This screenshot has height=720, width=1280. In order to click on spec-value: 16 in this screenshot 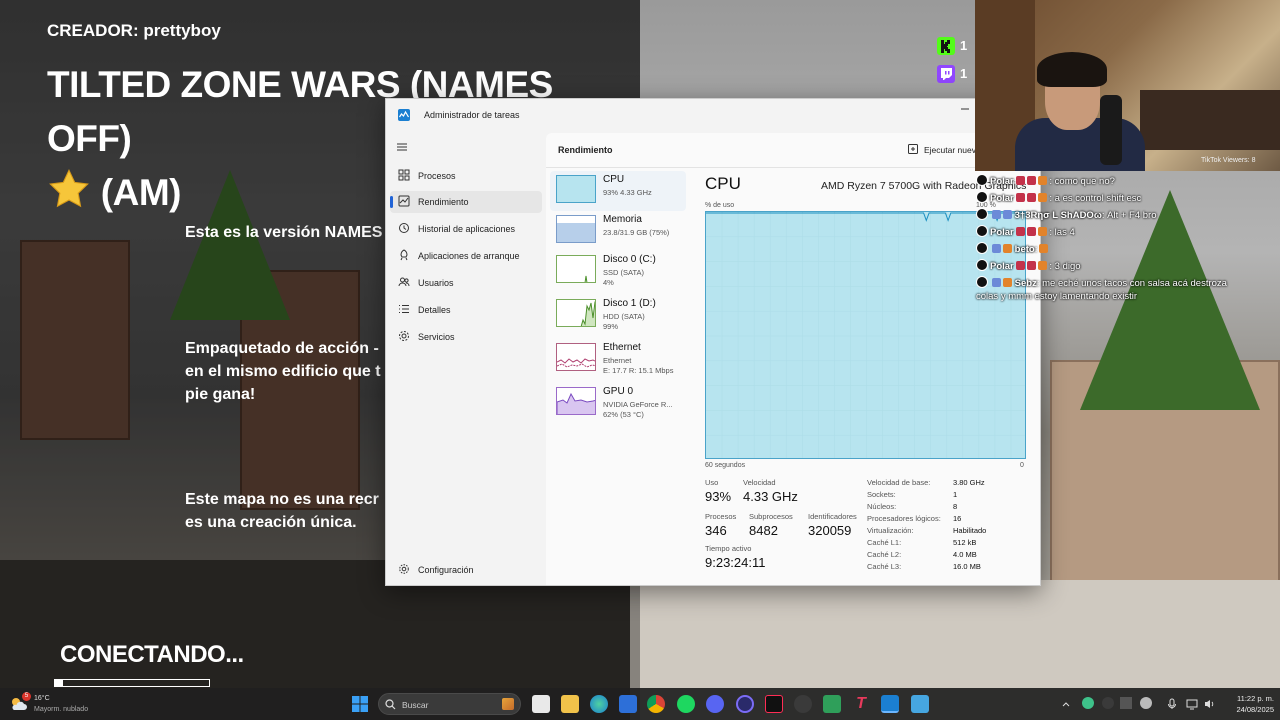, I will do `click(957, 518)`.